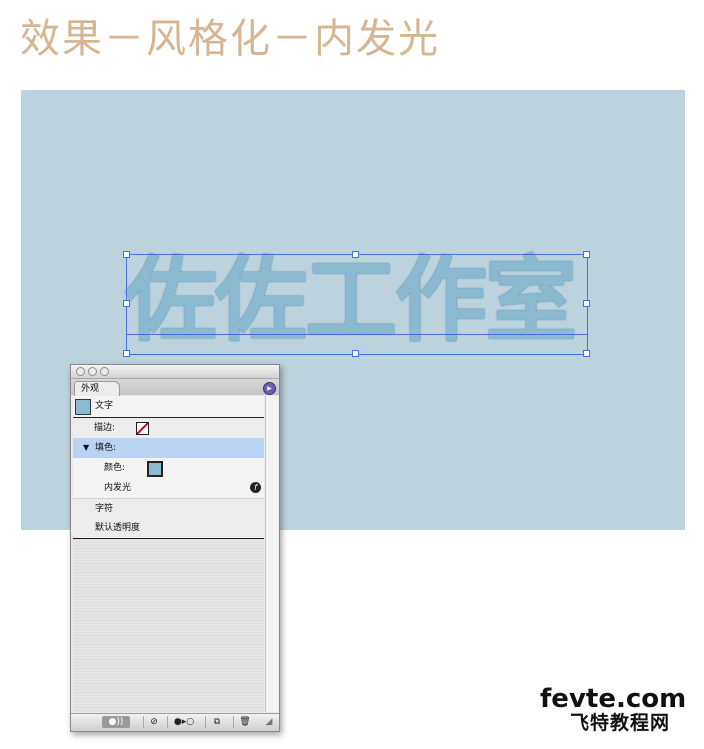  Describe the element at coordinates (97, 388) in the screenshot. I see `tab-appearance: 外观` at that location.